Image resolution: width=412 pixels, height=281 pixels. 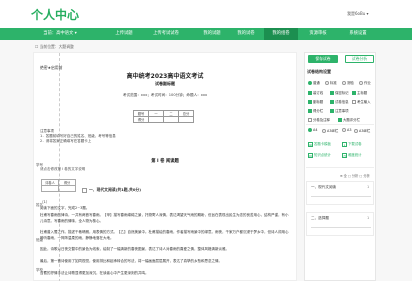 I want to click on radio-homework: 作业, so click(x=365, y=82).